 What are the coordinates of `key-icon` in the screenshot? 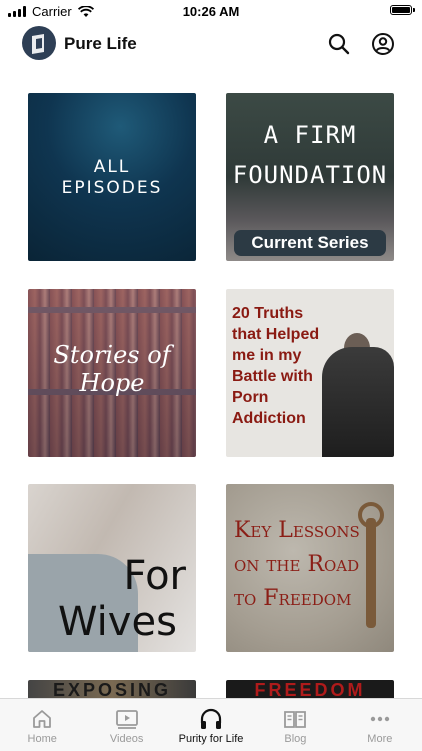 It's located at (371, 573).